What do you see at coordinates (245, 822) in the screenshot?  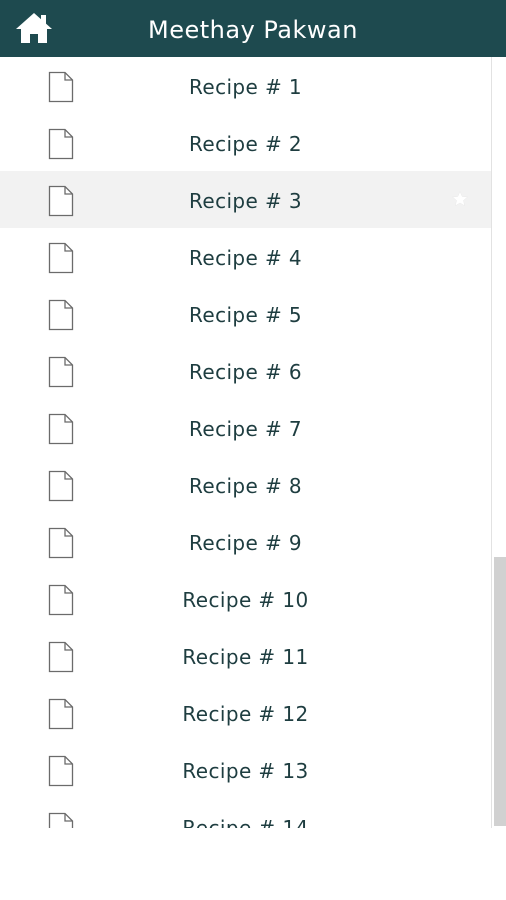 I see `list-item-label: Recipe # 14` at bounding box center [245, 822].